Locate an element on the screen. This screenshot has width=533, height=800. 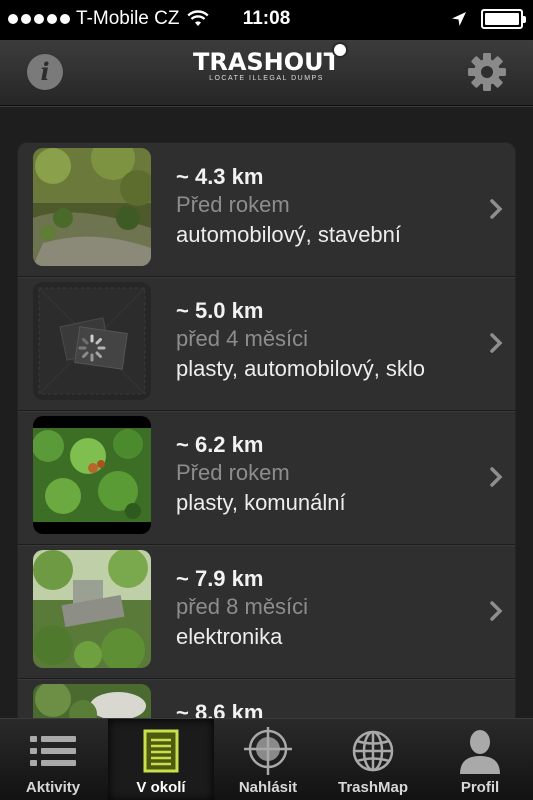
gear-icon is located at coordinates (487, 72).